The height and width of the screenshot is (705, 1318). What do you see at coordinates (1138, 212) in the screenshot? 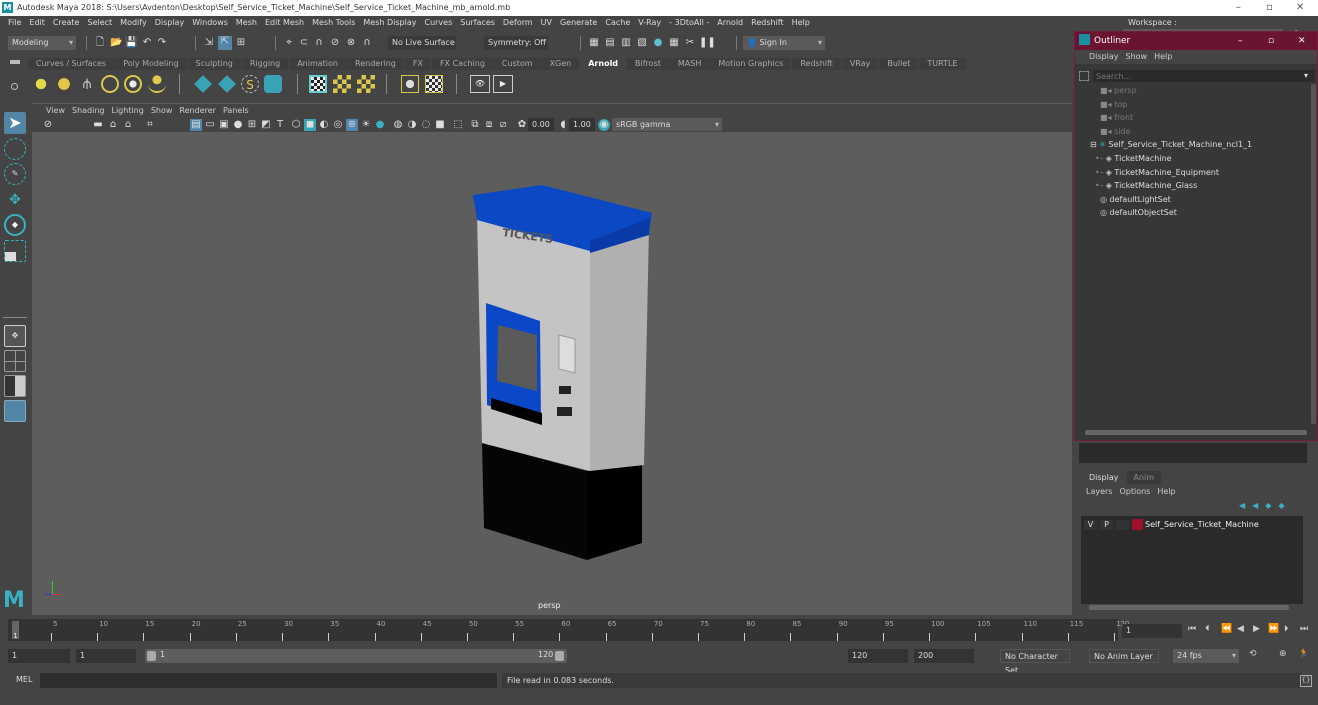
I see `outliner-item: ◎ defaultObjectSet` at bounding box center [1138, 212].